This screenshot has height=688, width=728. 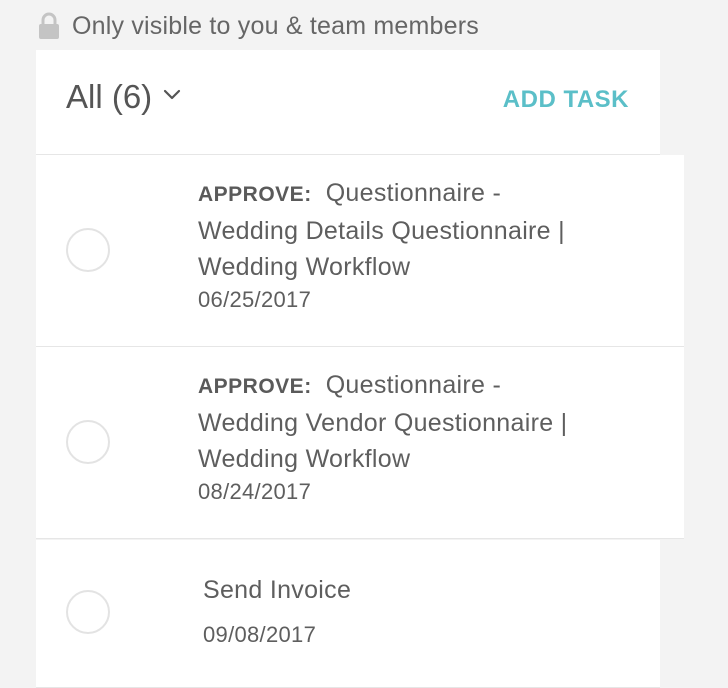 What do you see at coordinates (348, 102) in the screenshot?
I see `task-list-header: All (6) ADD TASK` at bounding box center [348, 102].